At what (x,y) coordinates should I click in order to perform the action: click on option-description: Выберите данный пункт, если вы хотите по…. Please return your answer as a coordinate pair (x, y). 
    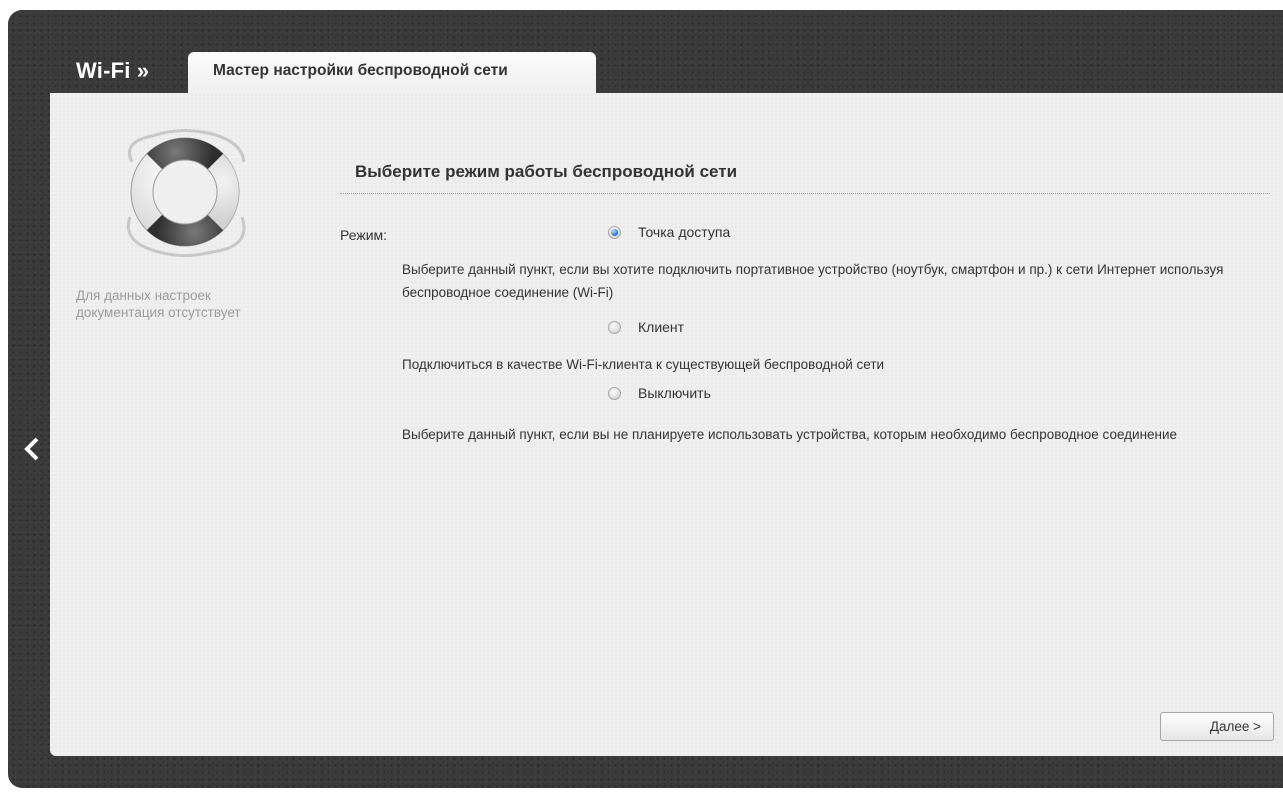
    Looking at the image, I should click on (813, 281).